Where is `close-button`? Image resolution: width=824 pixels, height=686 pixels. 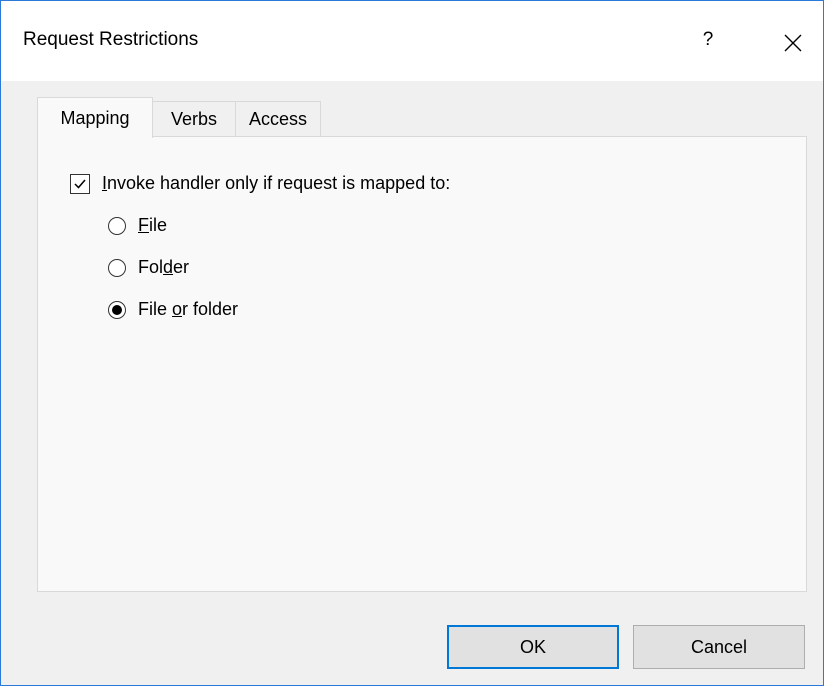 close-button is located at coordinates (793, 43).